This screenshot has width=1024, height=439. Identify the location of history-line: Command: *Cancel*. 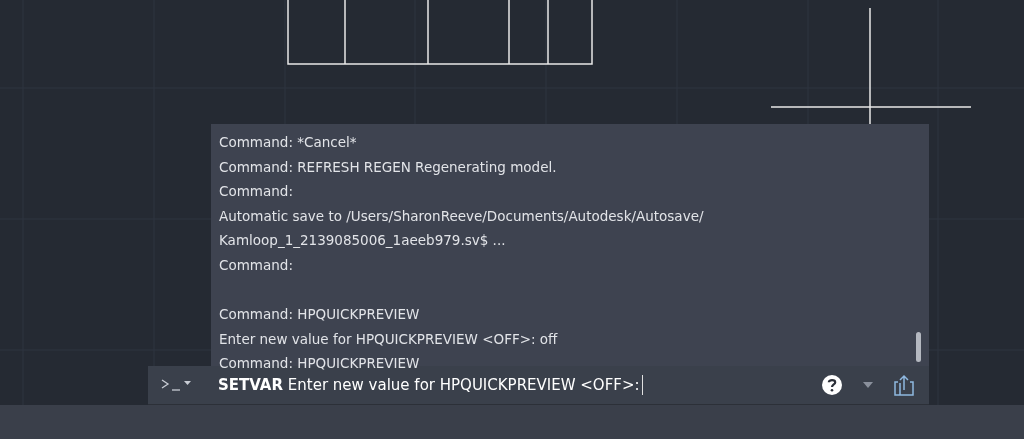
(288, 142).